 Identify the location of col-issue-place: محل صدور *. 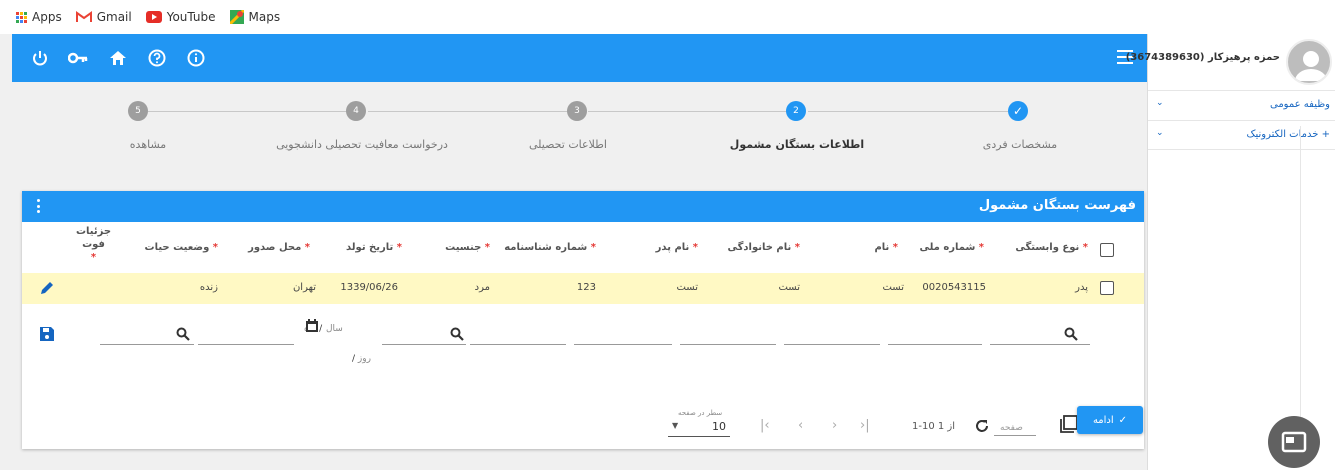
(279, 247).